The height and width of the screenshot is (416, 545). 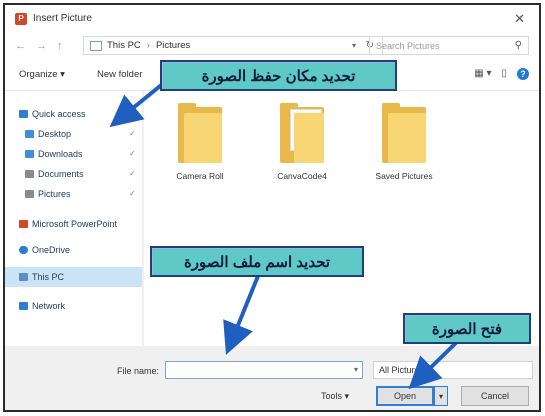 What do you see at coordinates (257, 261) in the screenshot?
I see `callout-file-name: تحديد اسم ملف الصورة` at bounding box center [257, 261].